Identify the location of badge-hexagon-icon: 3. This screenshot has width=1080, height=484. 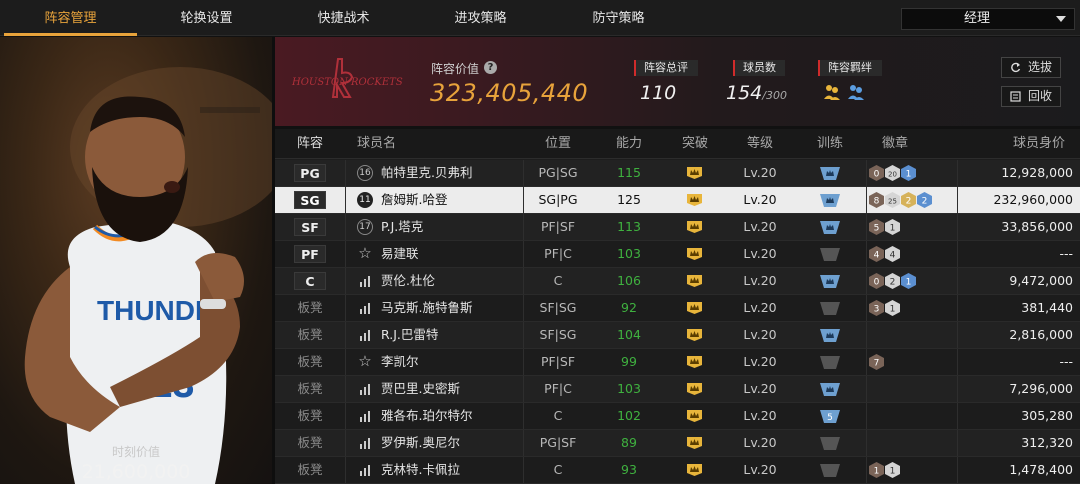
(876, 308).